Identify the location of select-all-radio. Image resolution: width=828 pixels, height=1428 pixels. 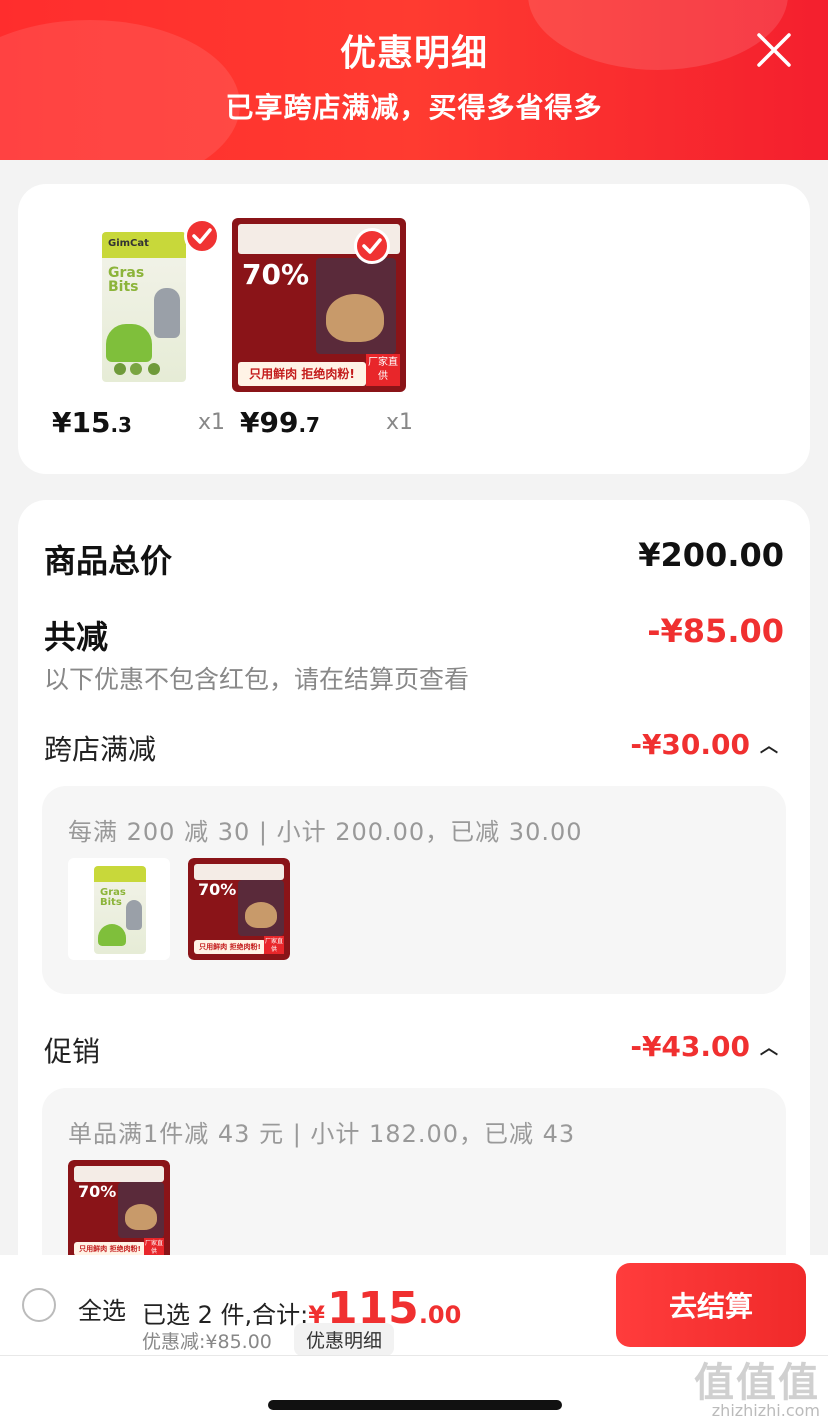
(39, 1305).